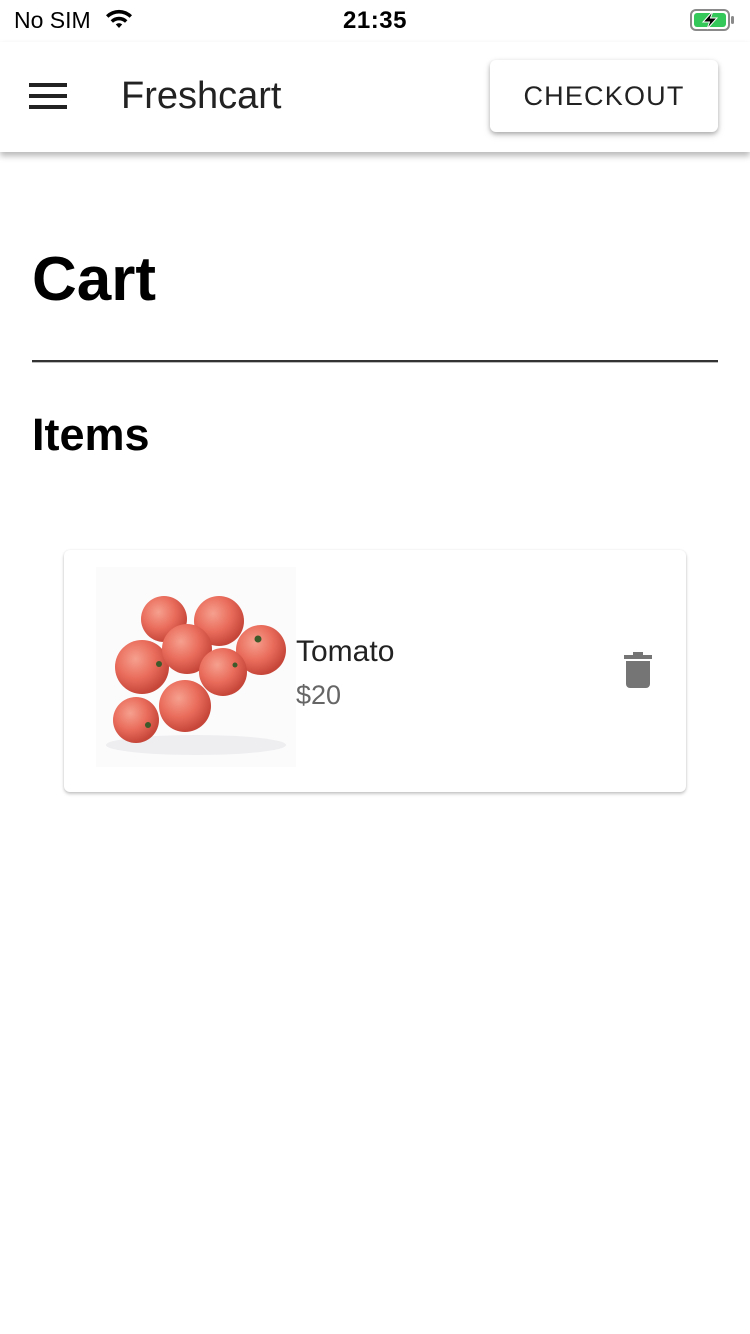  What do you see at coordinates (375, 97) in the screenshot?
I see `app-bar: Freshcart CHECKOUT` at bounding box center [375, 97].